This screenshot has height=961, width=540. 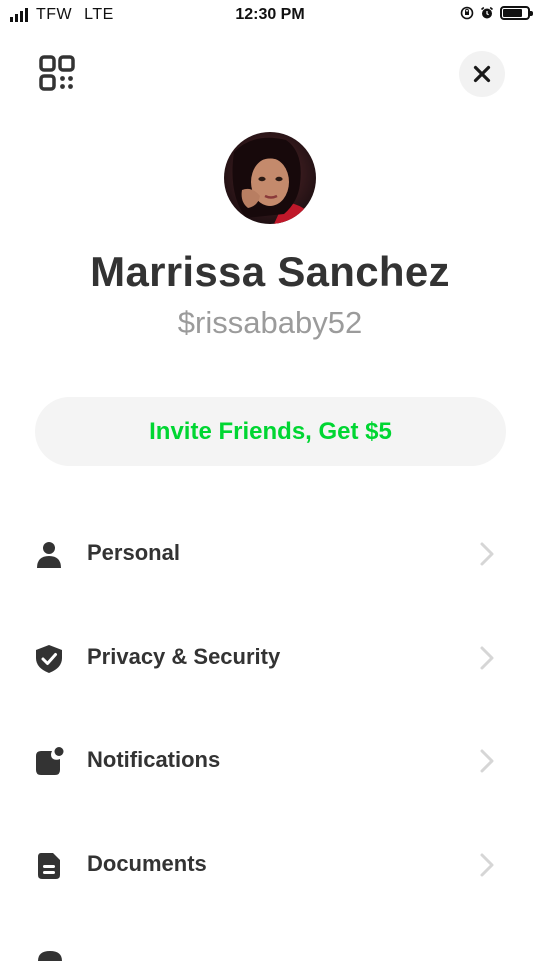 I want to click on menu-item-privacy-security: Privacy & Security, so click(x=270, y=658).